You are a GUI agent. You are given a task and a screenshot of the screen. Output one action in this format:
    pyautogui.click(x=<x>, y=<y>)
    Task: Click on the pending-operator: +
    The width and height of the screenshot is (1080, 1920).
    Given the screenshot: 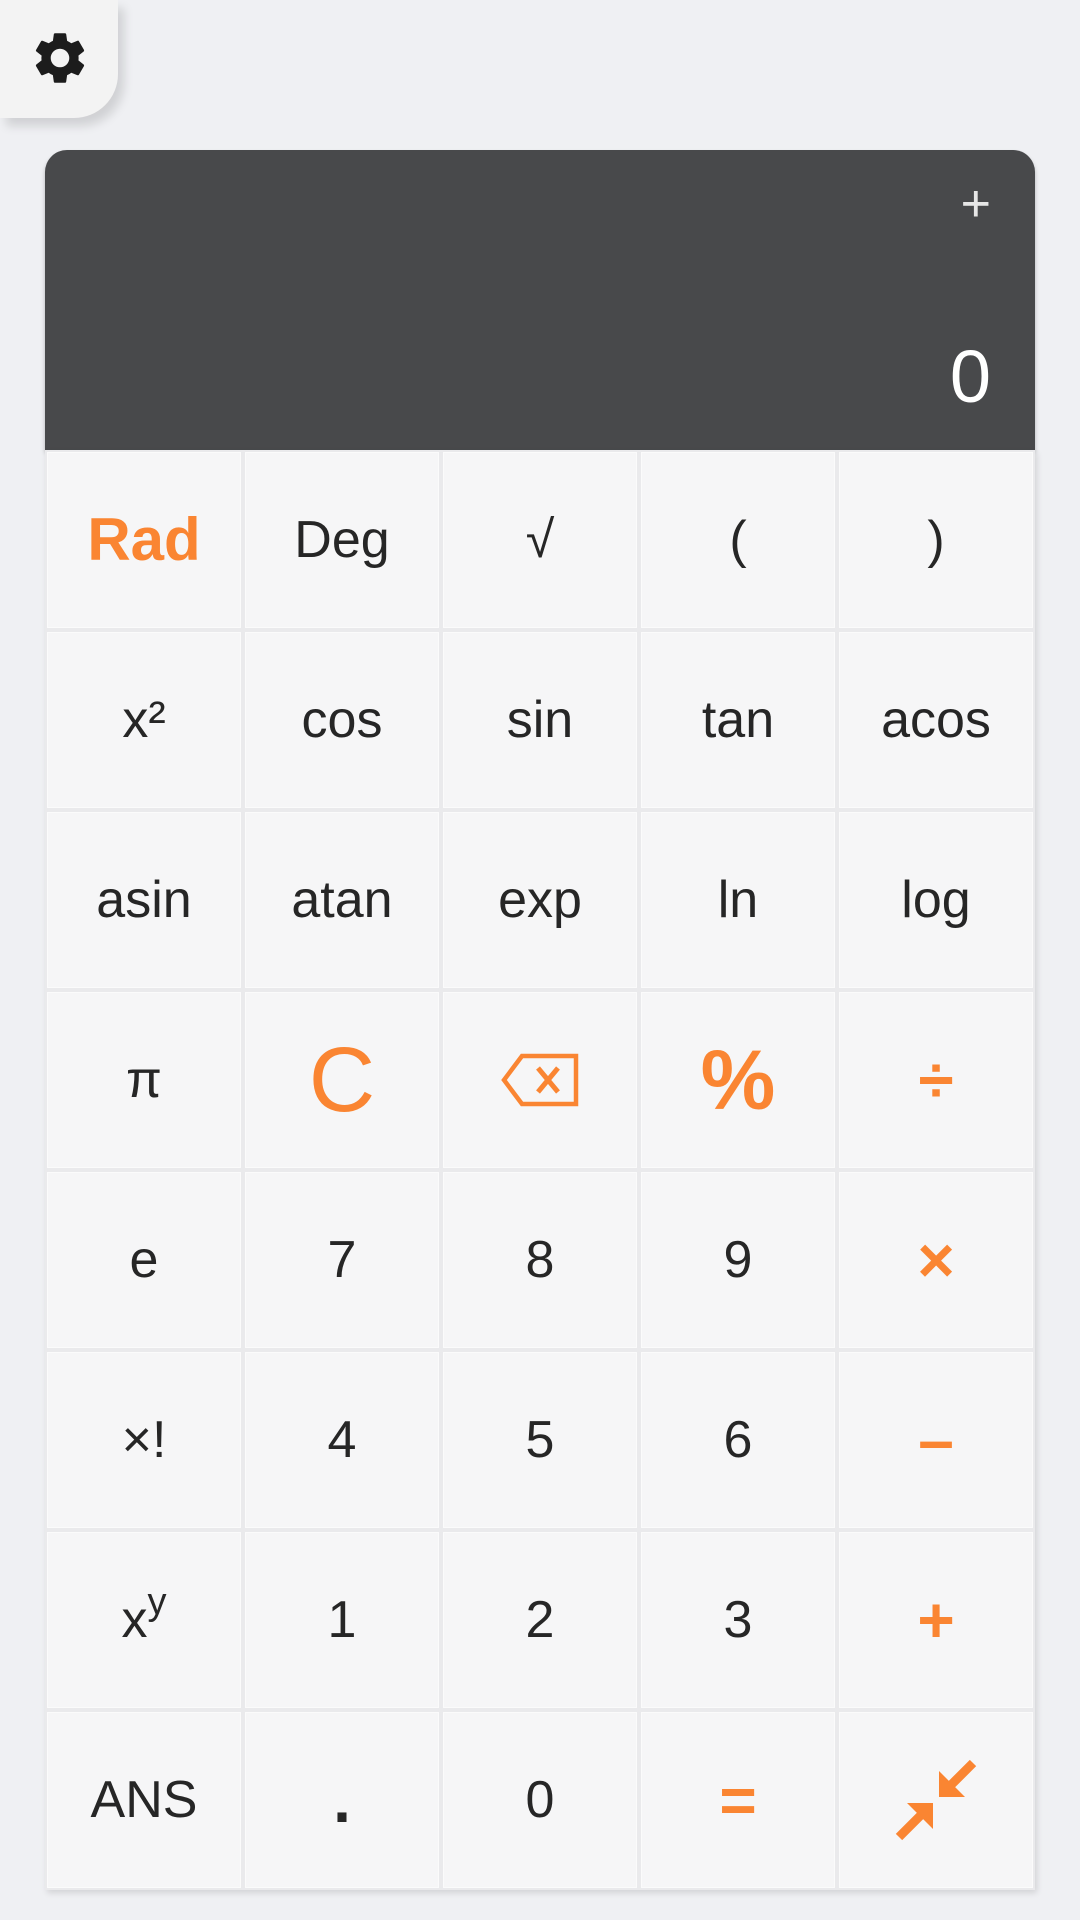 What is the action you would take?
    pyautogui.click(x=975, y=204)
    